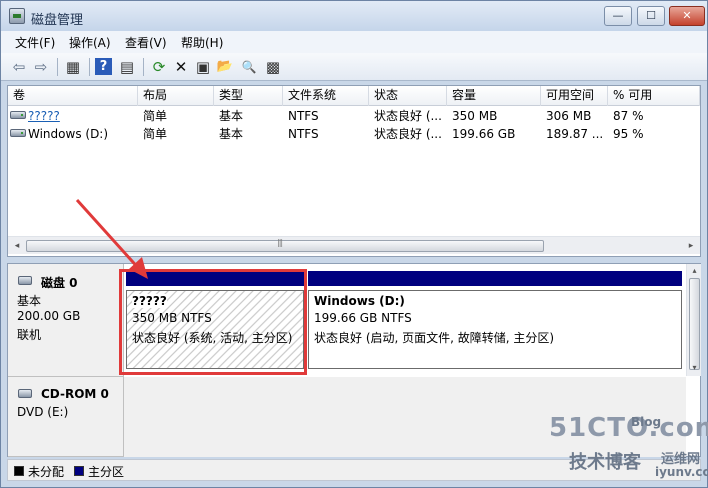 The image size is (708, 488). What do you see at coordinates (59, 283) in the screenshot?
I see `disk-0-name: 磁盘 0` at bounding box center [59, 283].